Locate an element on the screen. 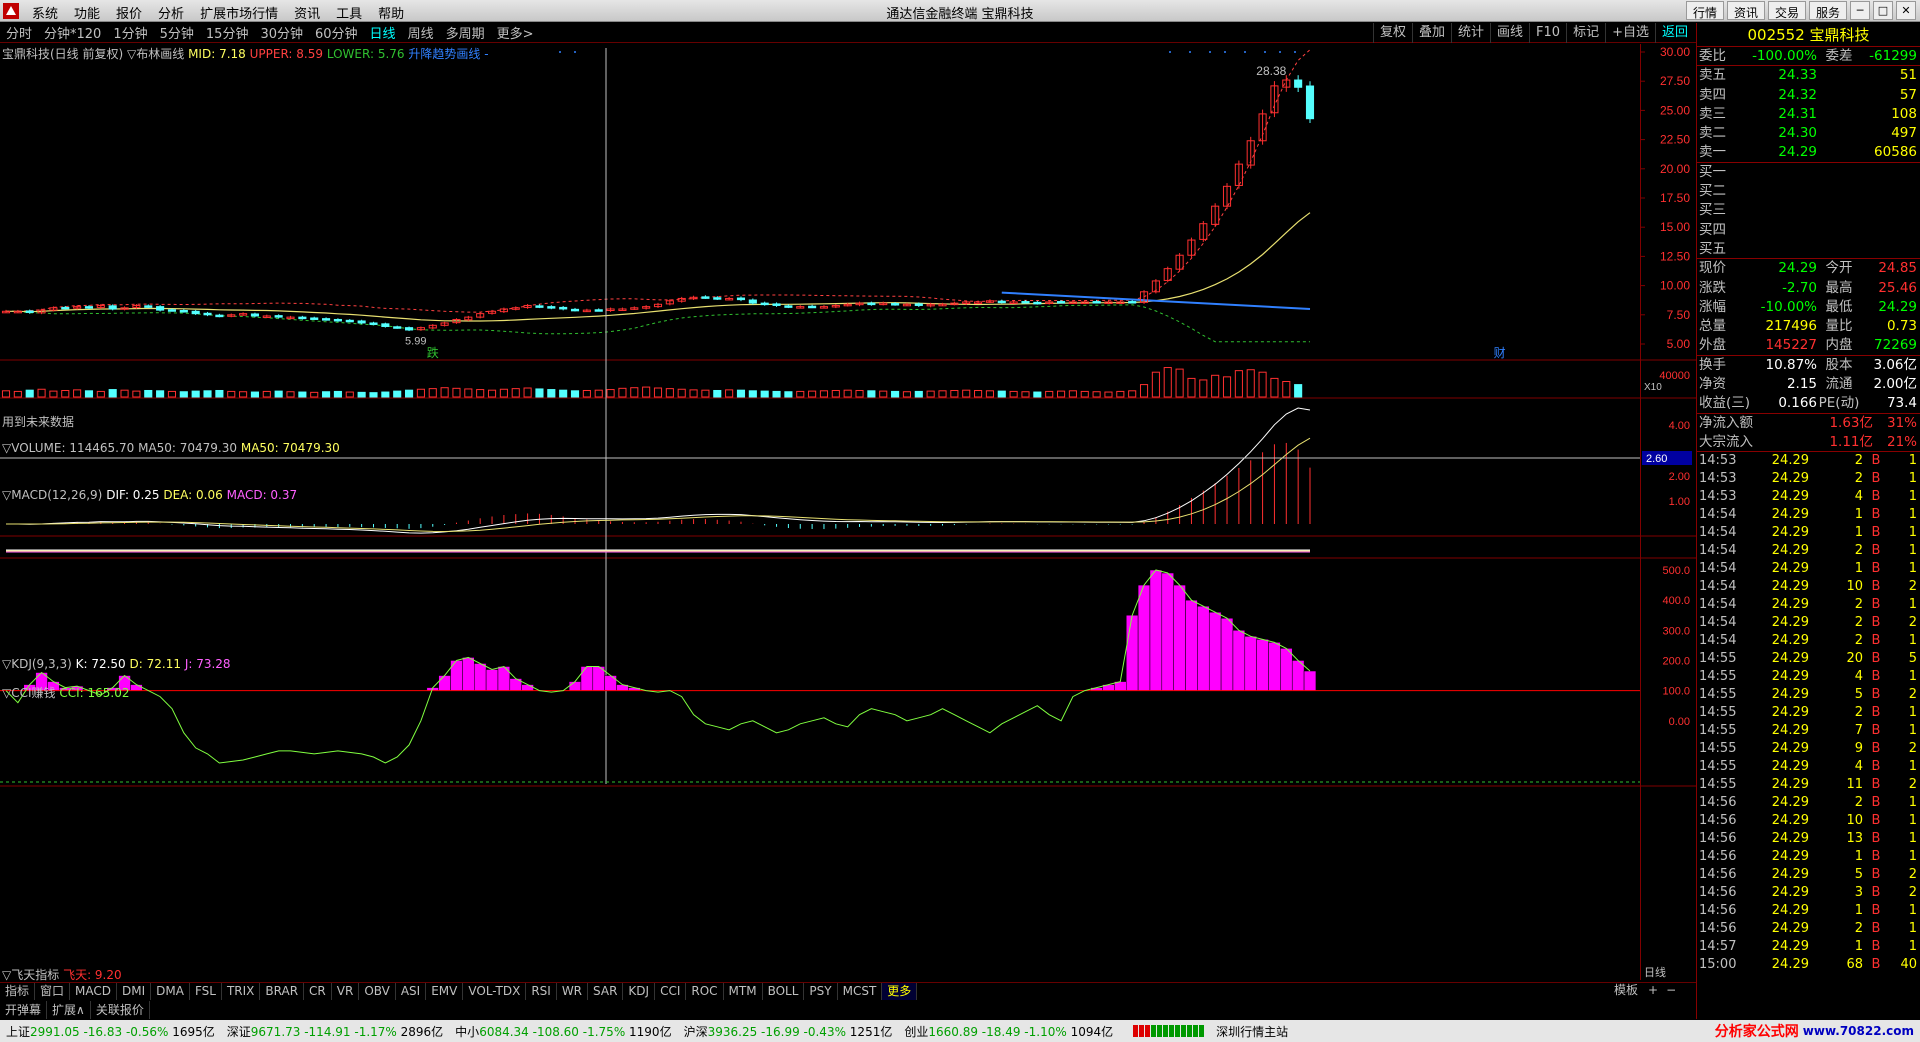 The height and width of the screenshot is (1042, 1920). boll-indicator-name: ▽布林画线 is located at coordinates (155, 54).